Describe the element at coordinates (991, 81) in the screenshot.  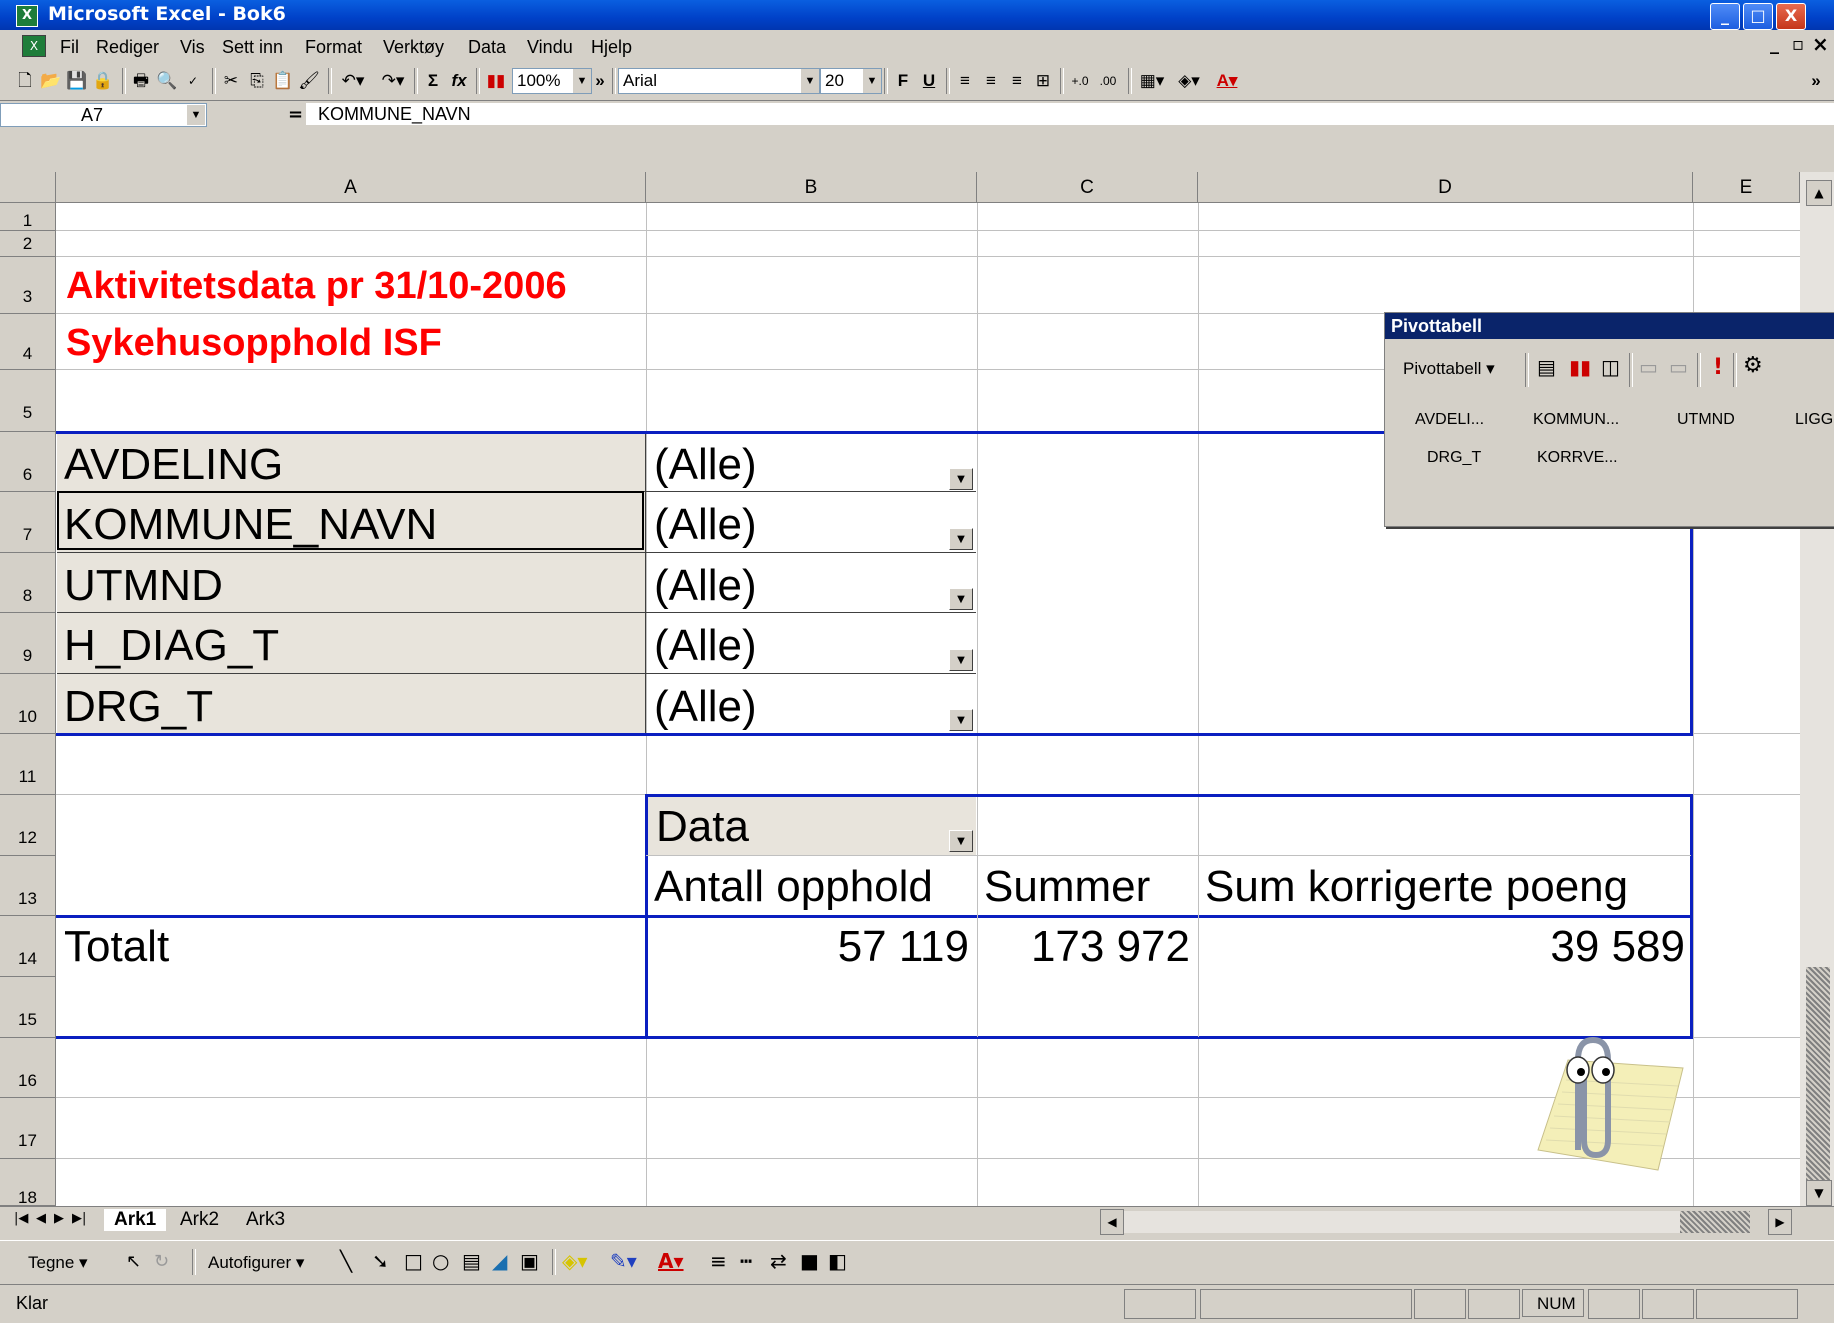
I see `align-center-icon: ≡` at that location.